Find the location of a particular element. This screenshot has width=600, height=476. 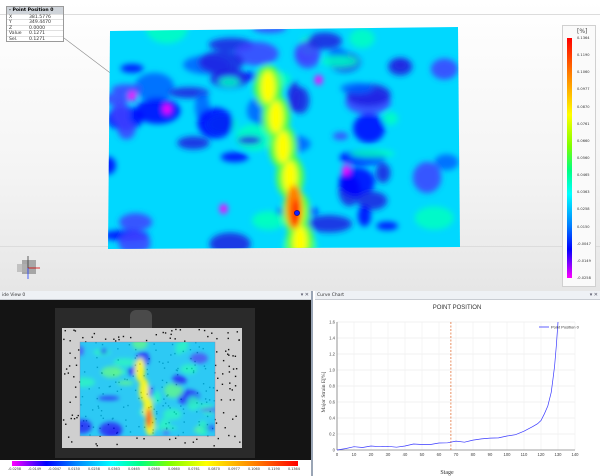

x-tick-label: 110 is located at coordinates (524, 454).